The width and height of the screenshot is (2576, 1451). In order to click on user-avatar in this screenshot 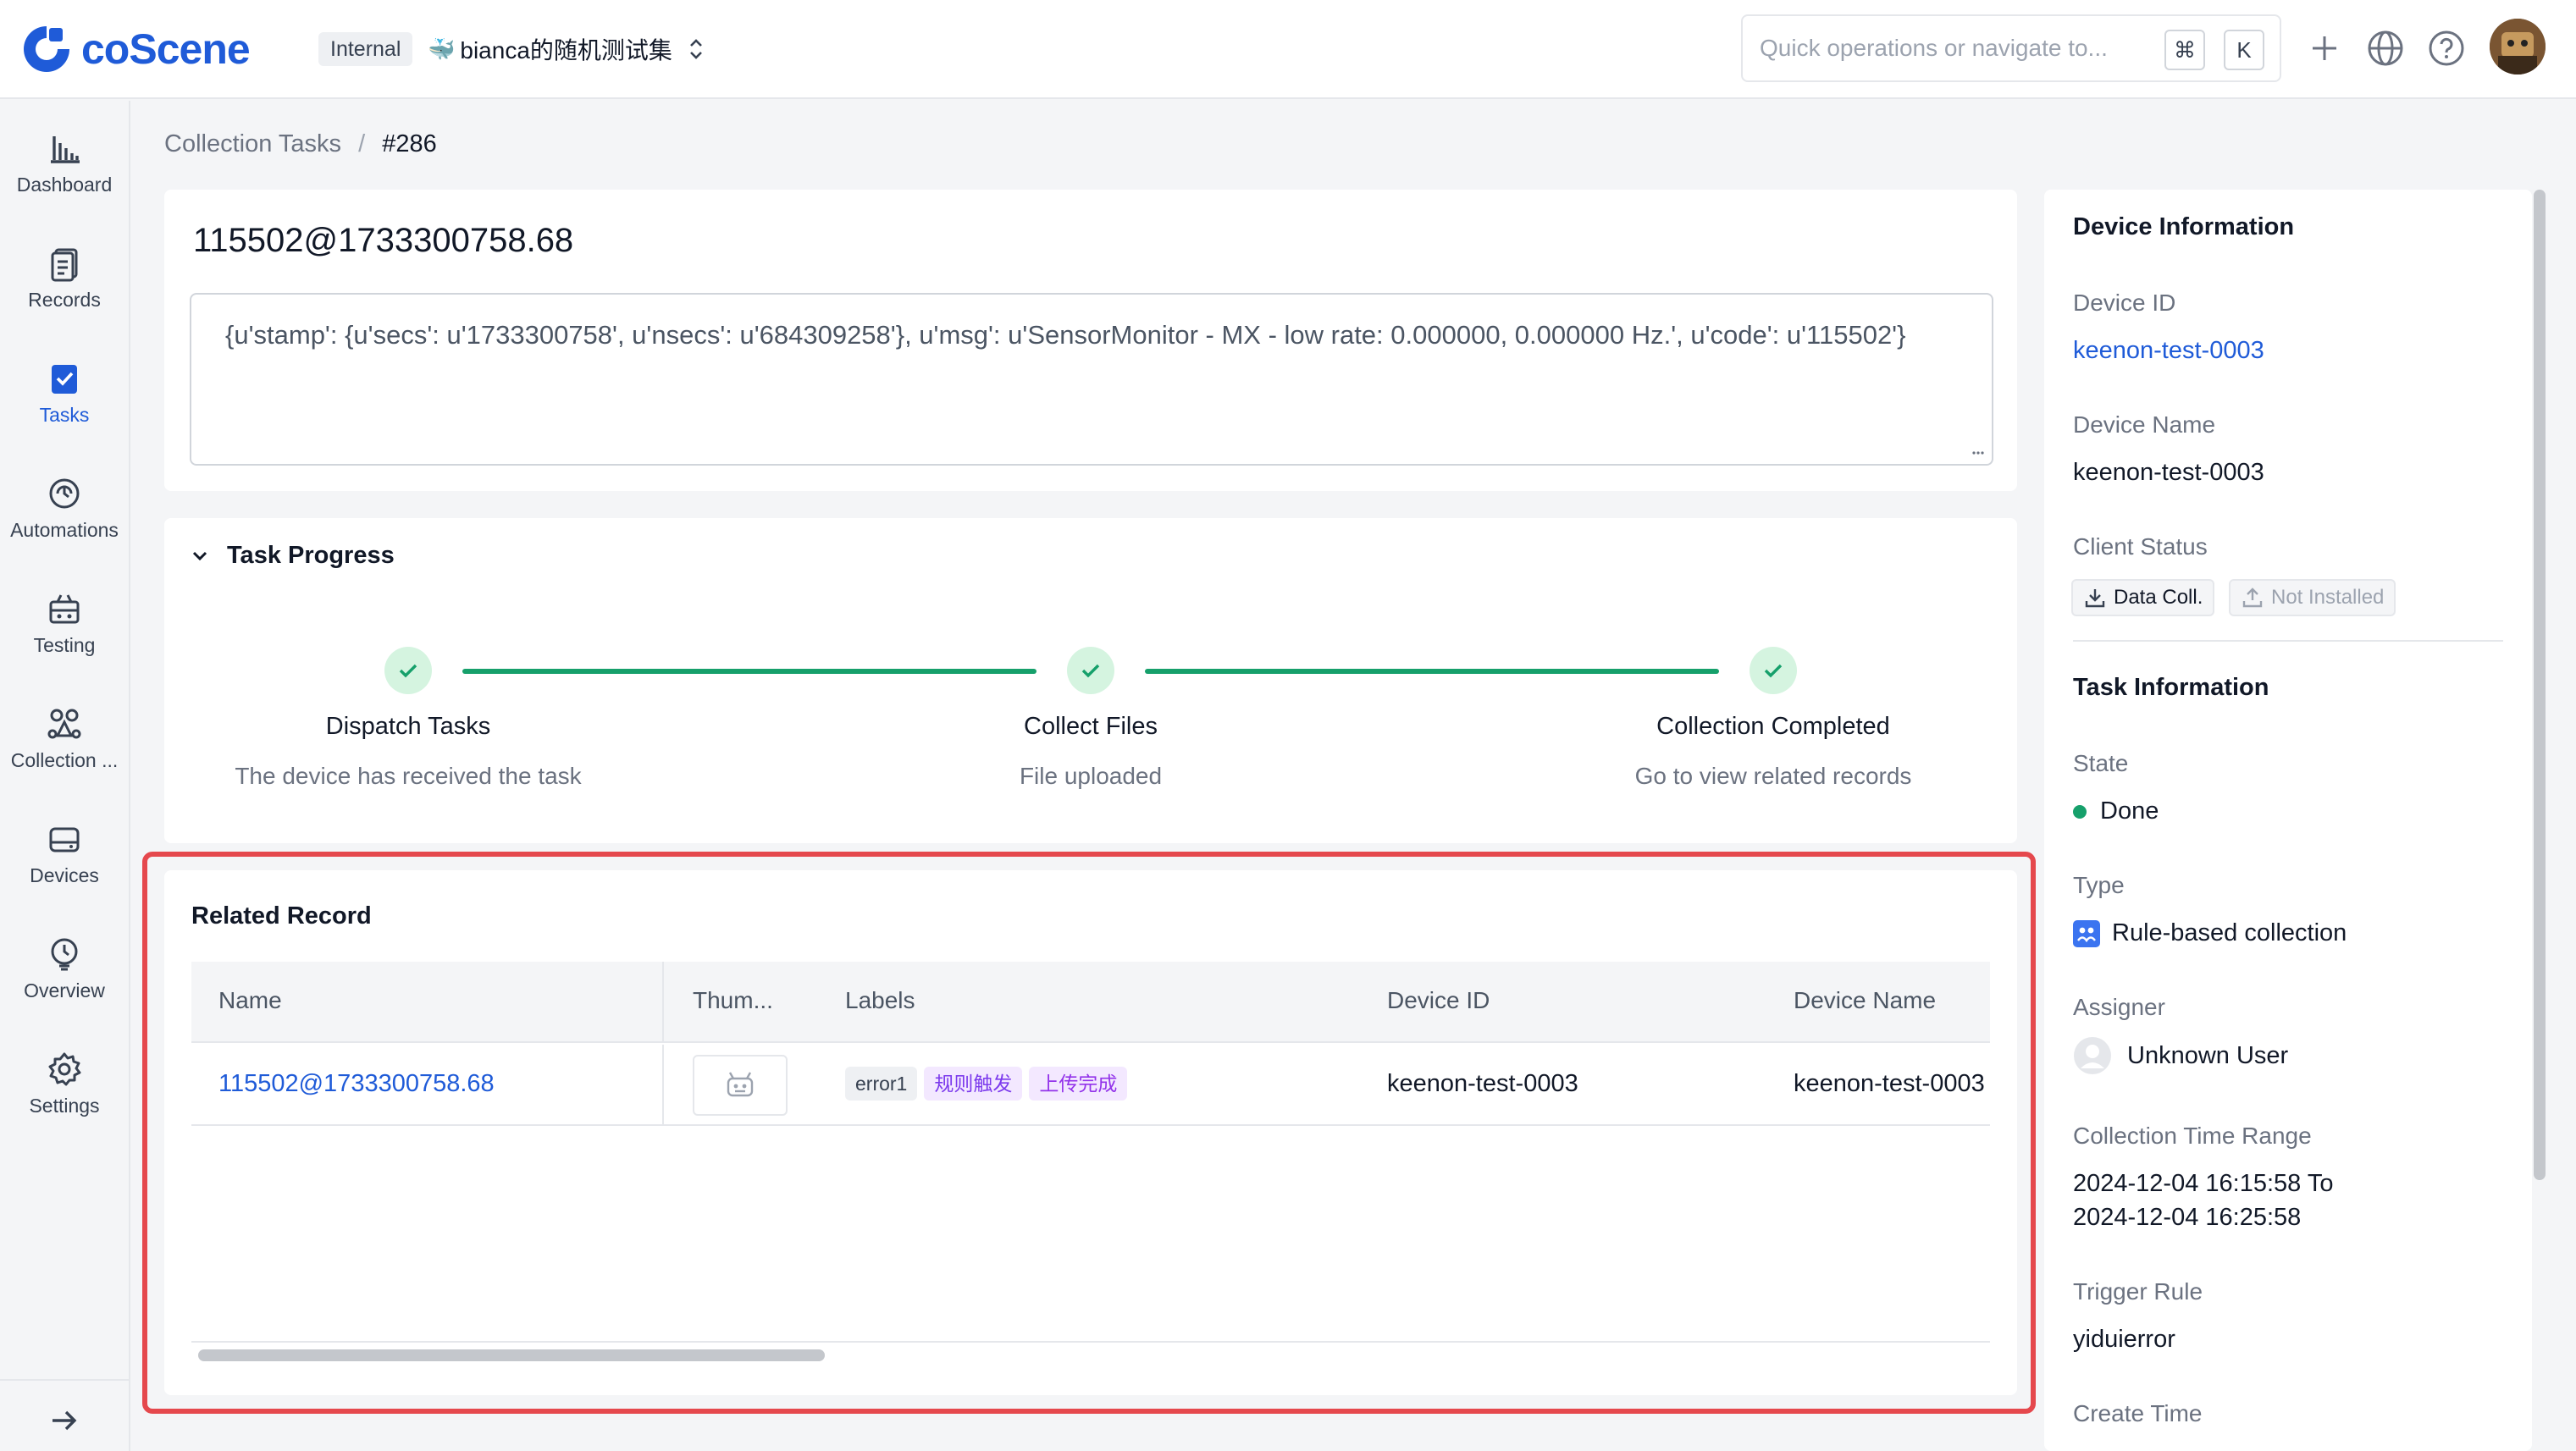, I will do `click(2518, 46)`.